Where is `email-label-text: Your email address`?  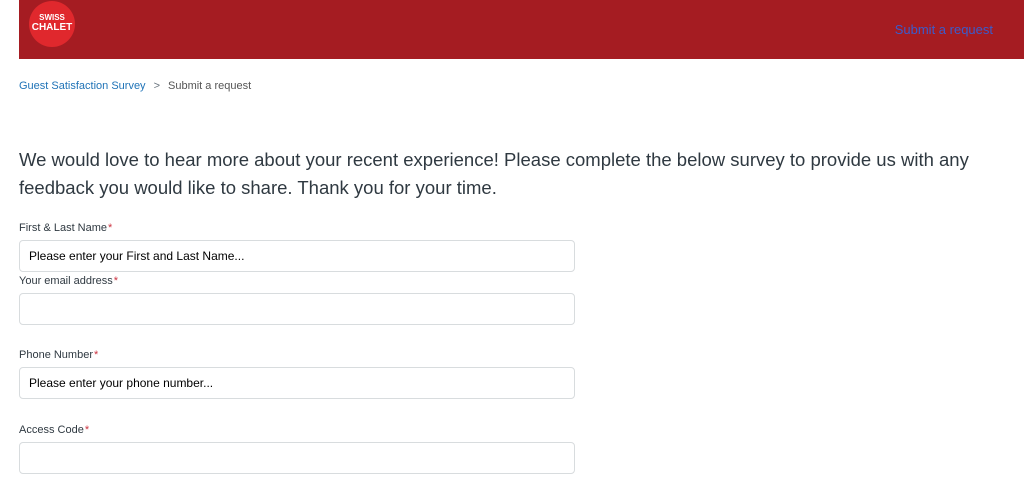 email-label-text: Your email address is located at coordinates (66, 281).